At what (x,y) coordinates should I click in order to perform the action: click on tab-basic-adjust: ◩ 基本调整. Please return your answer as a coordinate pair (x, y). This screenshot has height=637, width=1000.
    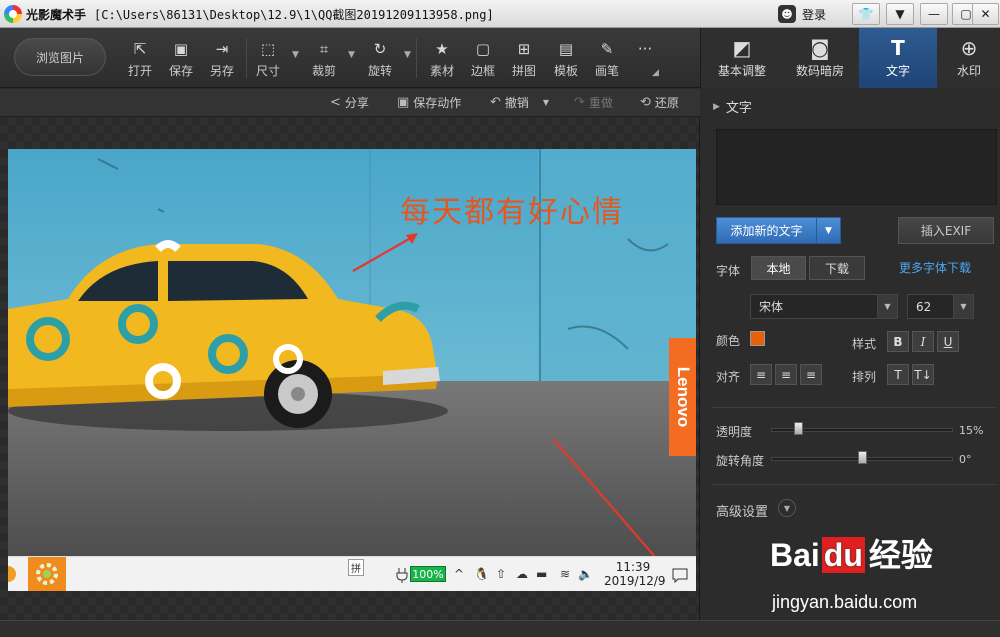
    Looking at the image, I should click on (742, 58).